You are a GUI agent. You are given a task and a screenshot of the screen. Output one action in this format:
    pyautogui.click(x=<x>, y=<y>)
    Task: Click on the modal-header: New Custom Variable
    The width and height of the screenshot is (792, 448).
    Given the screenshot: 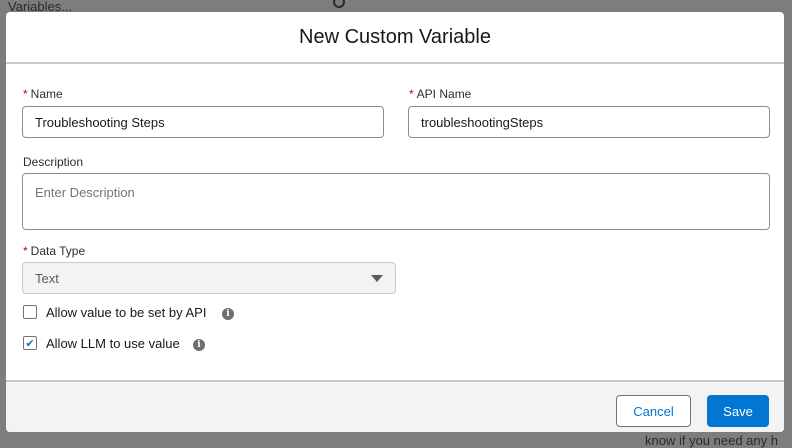 What is the action you would take?
    pyautogui.click(x=395, y=38)
    